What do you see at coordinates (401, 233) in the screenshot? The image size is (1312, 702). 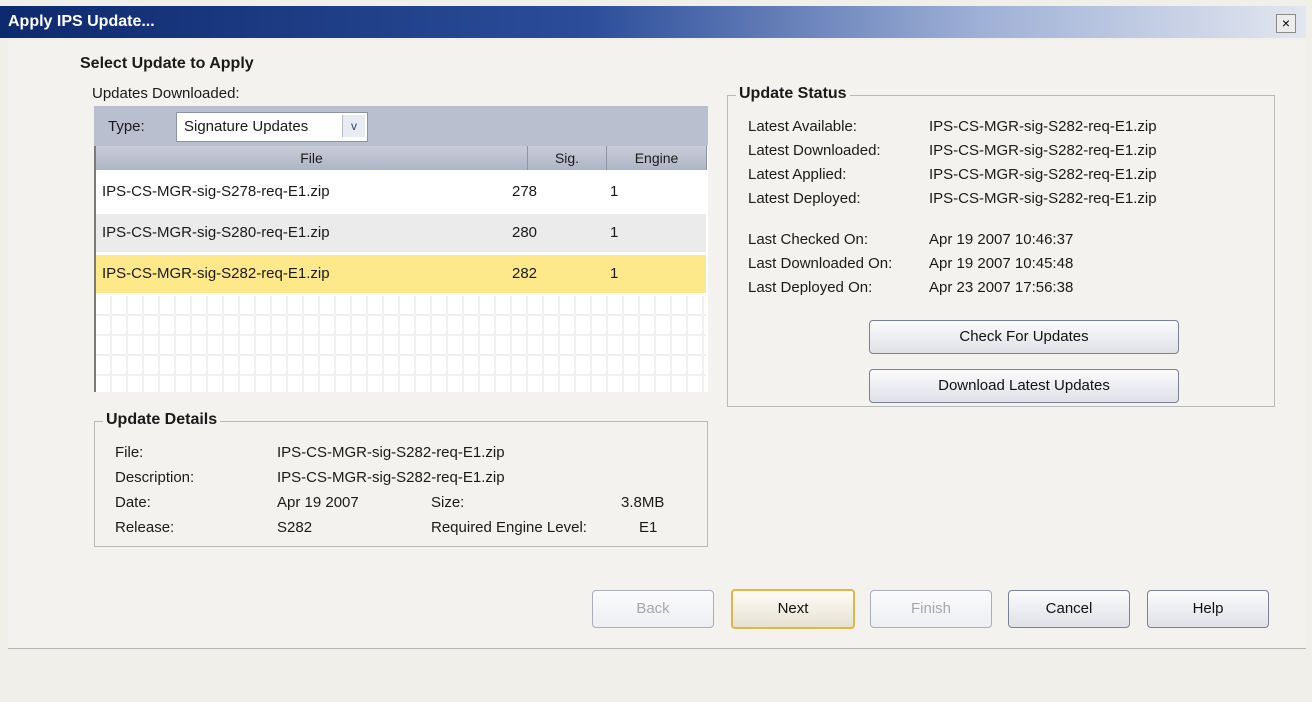 I see `table-row: IPS-CS-MGR-sig-S280-req-E1.zip 280 1` at bounding box center [401, 233].